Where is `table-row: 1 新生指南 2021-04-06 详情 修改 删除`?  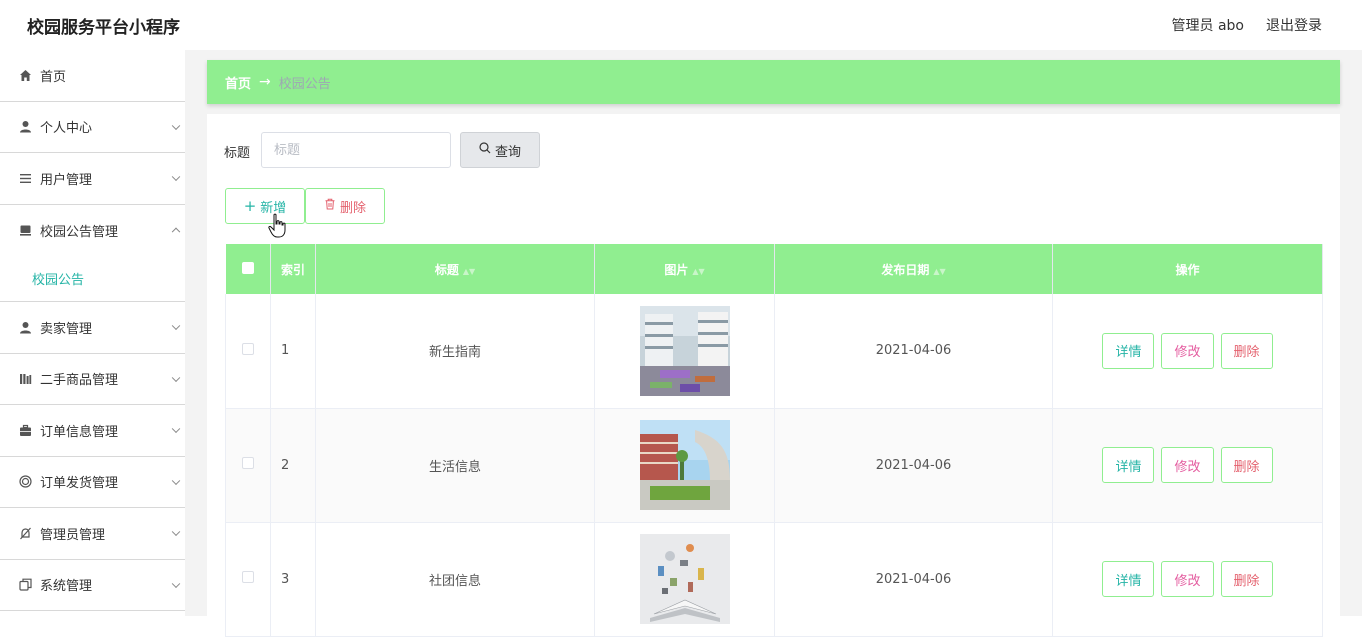
table-row: 1 新生指南 2021-04-06 详情 修改 删除 is located at coordinates (774, 351).